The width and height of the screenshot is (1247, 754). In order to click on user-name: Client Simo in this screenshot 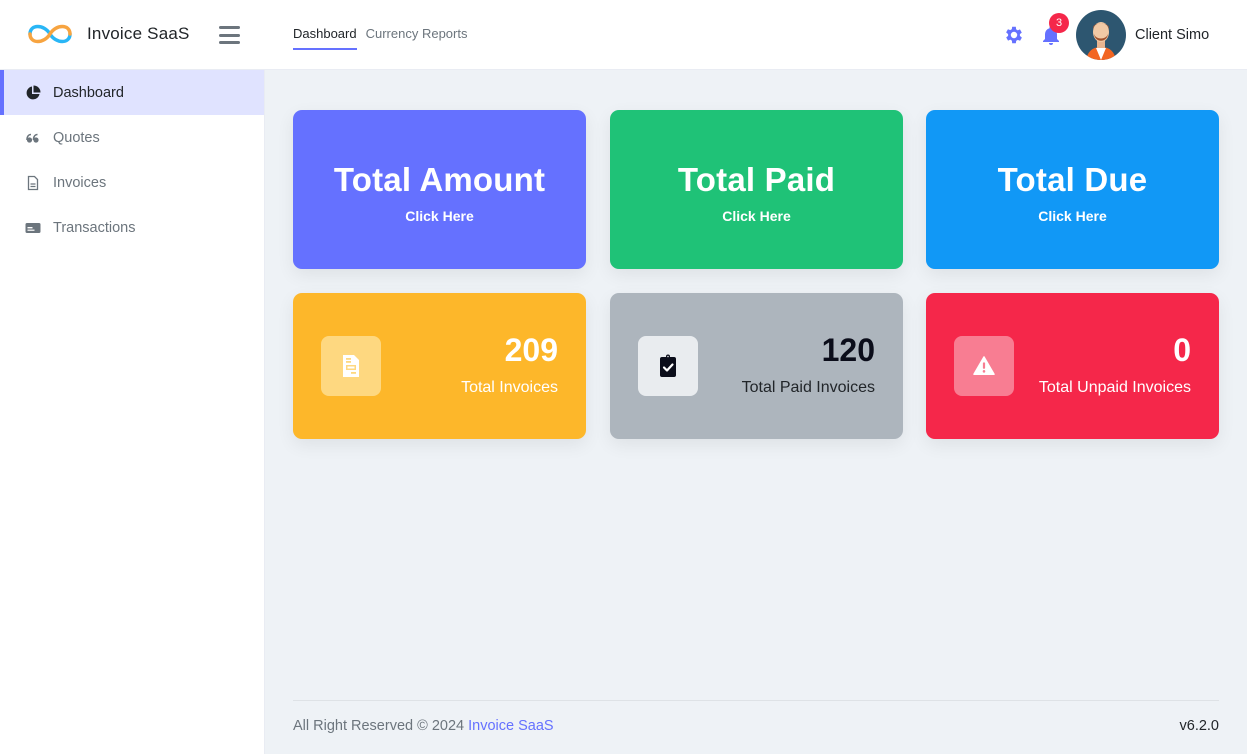, I will do `click(1172, 35)`.